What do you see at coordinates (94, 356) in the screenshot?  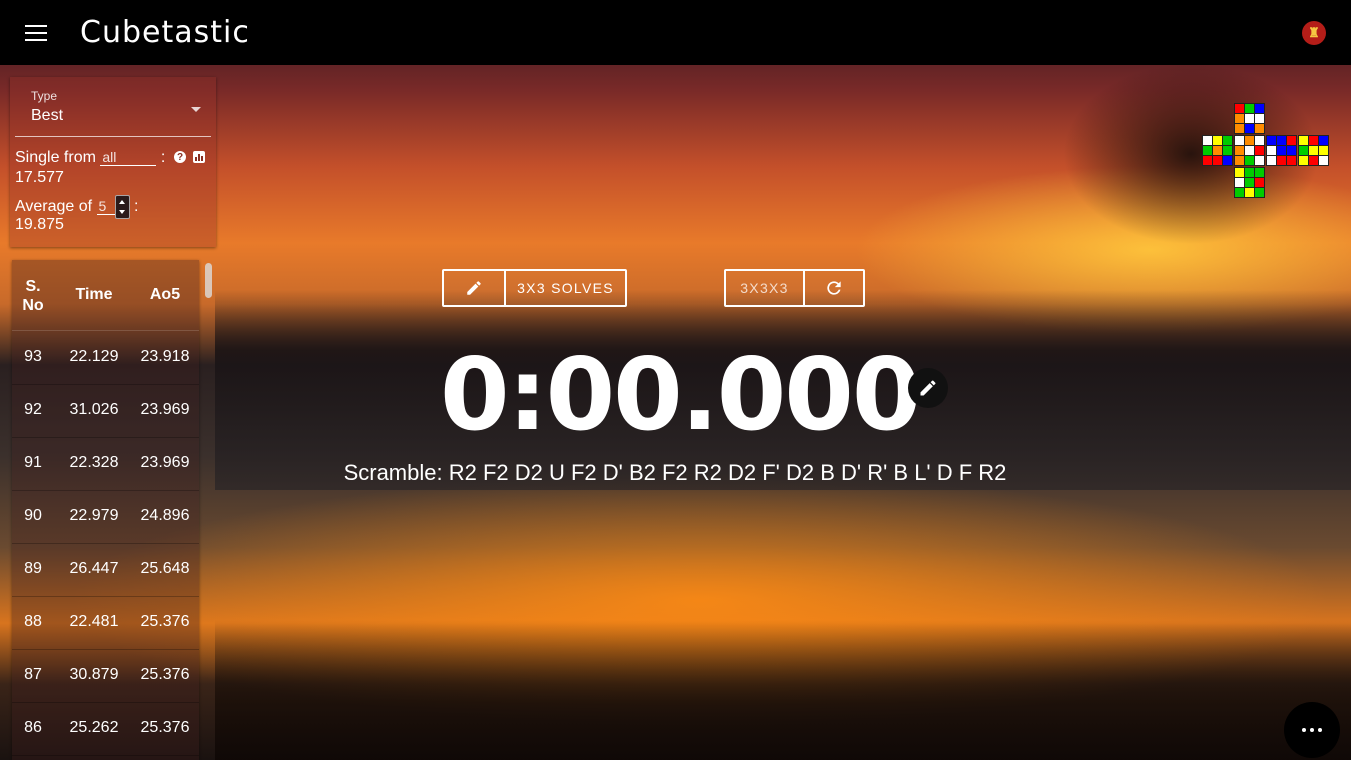 I see `cell-time: 22.129` at bounding box center [94, 356].